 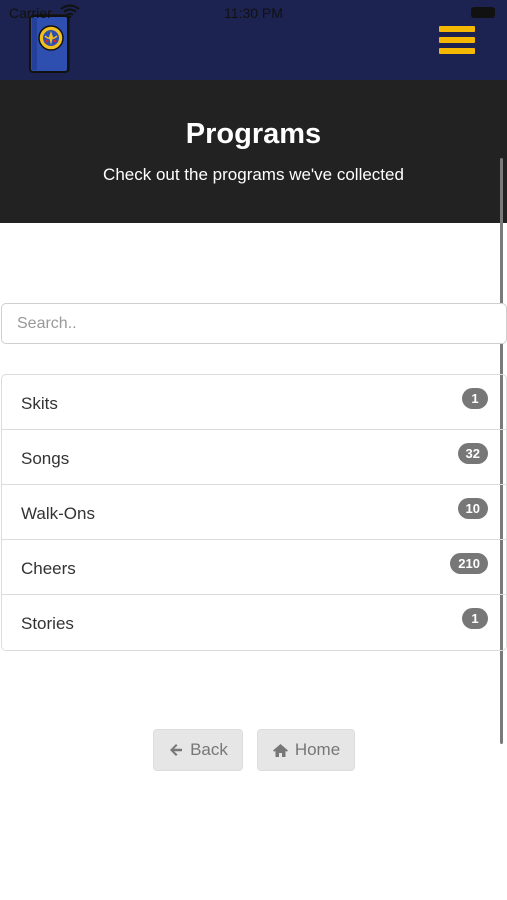 I want to click on arrow-left-icon, so click(x=176, y=750).